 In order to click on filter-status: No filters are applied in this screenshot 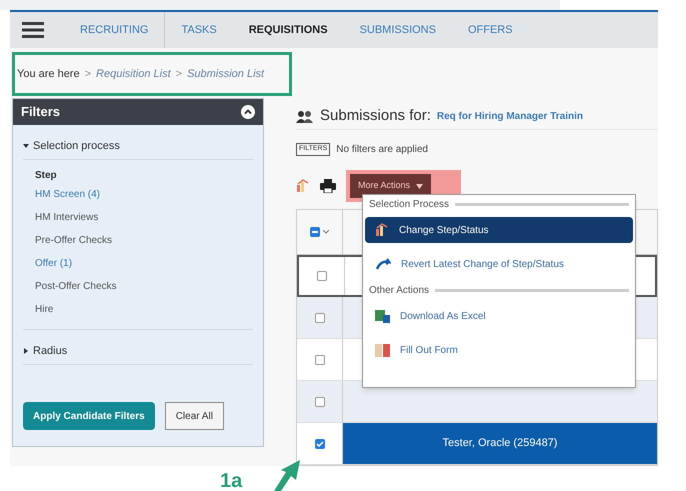, I will do `click(382, 150)`.